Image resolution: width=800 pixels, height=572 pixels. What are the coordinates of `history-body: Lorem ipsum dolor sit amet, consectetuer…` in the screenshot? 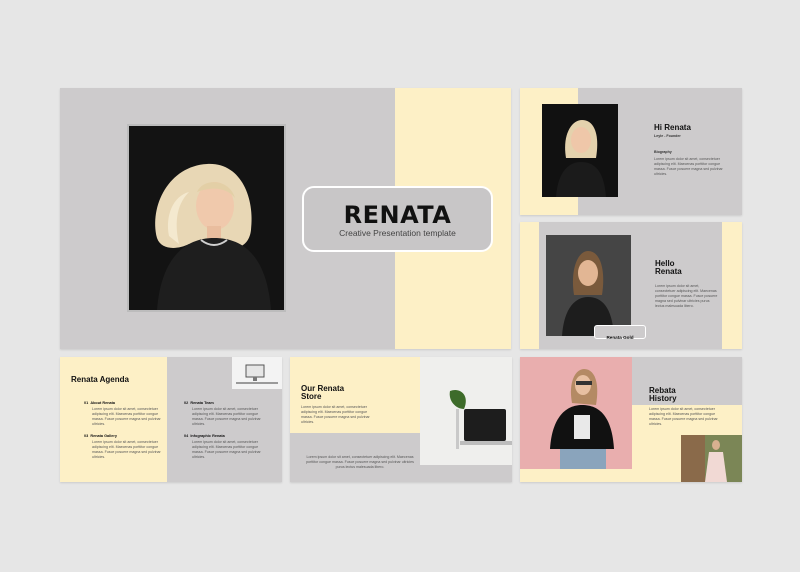 It's located at (683, 416).